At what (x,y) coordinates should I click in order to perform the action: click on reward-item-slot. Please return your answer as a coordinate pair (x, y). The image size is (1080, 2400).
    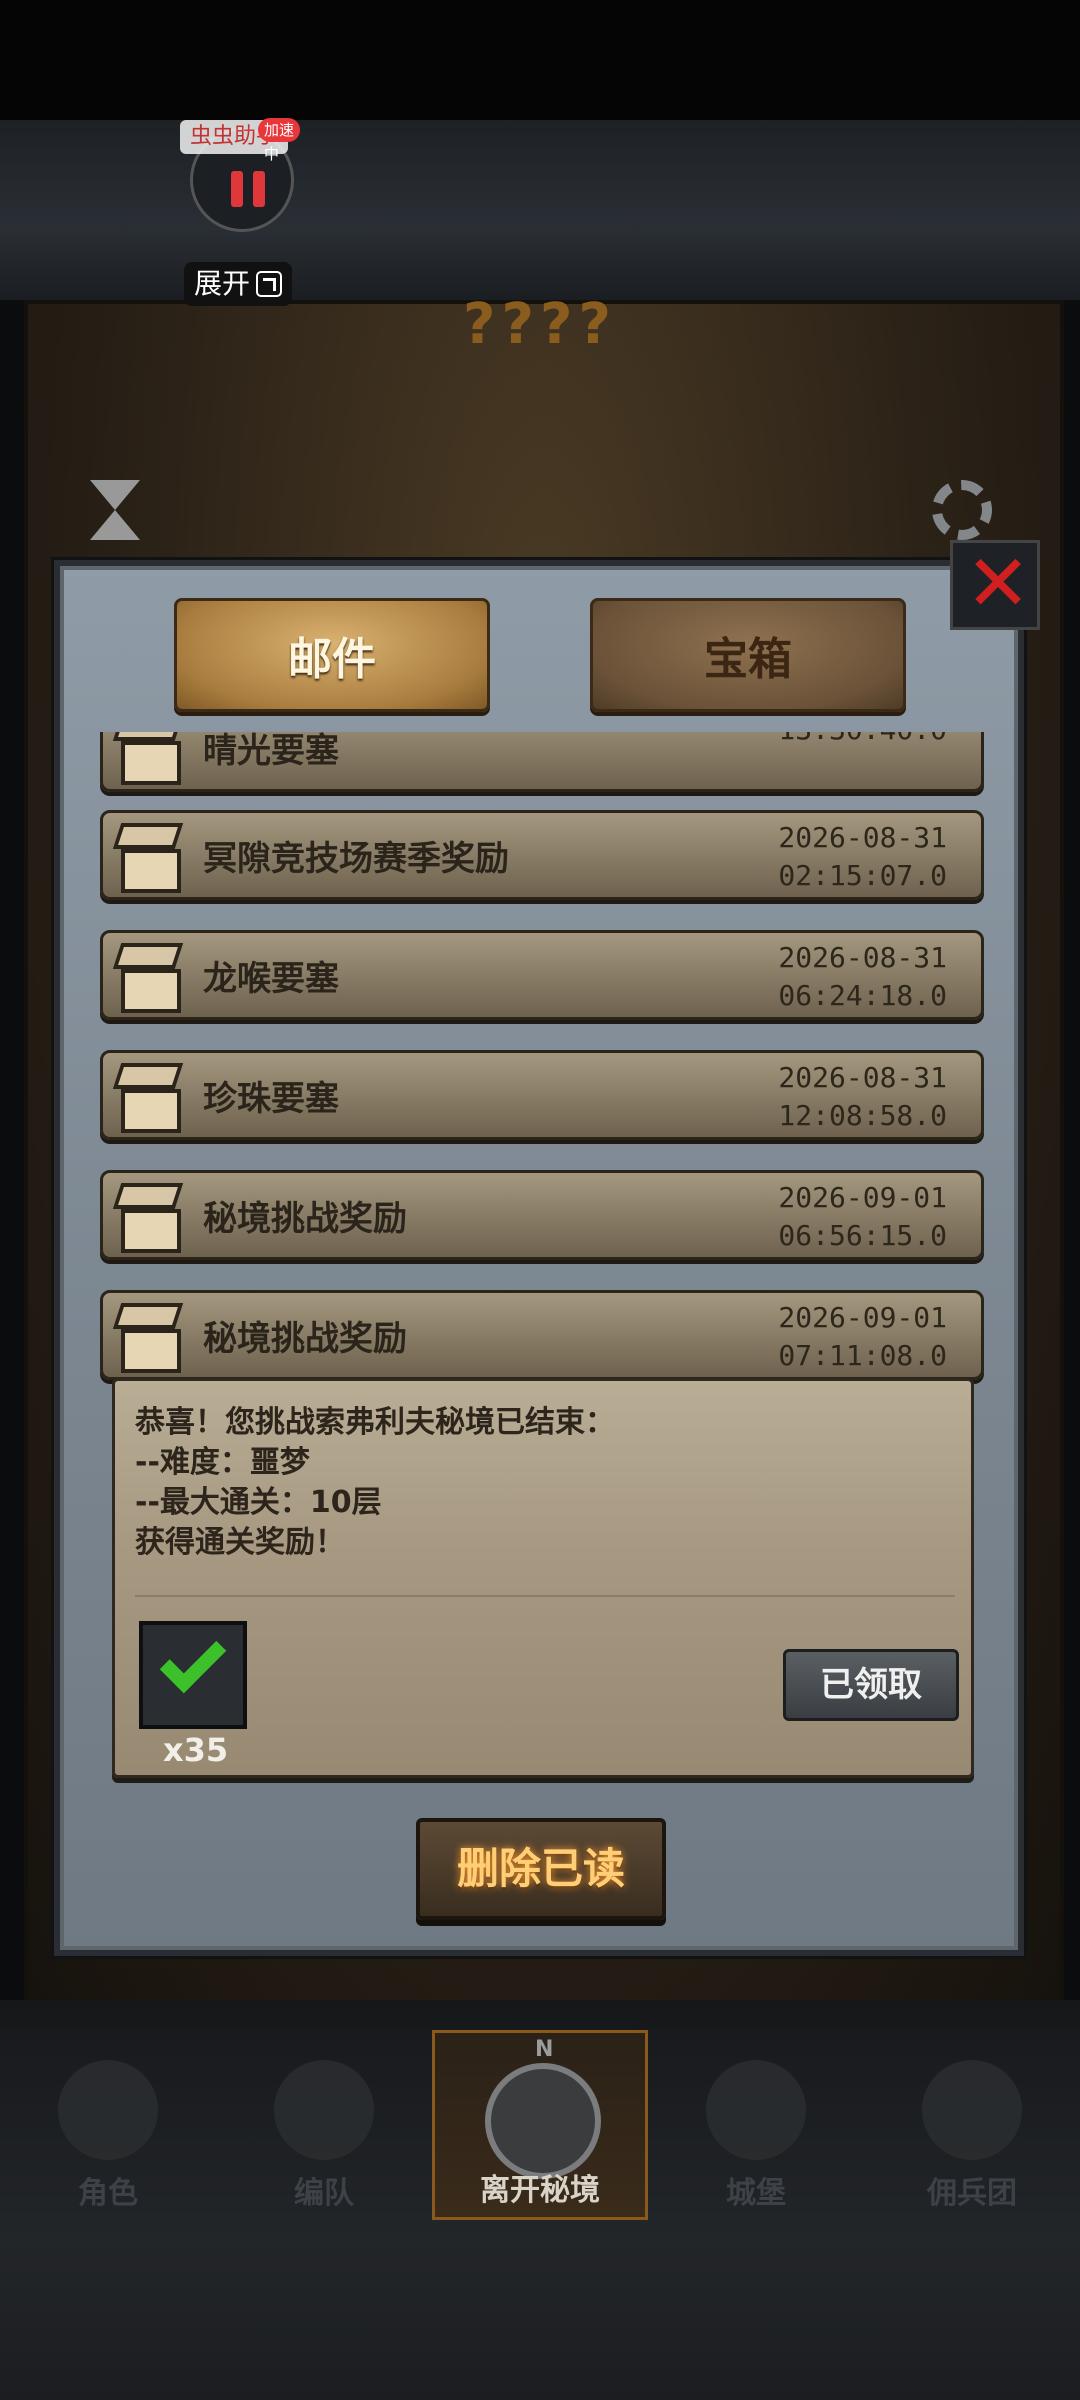
    Looking at the image, I should click on (193, 1675).